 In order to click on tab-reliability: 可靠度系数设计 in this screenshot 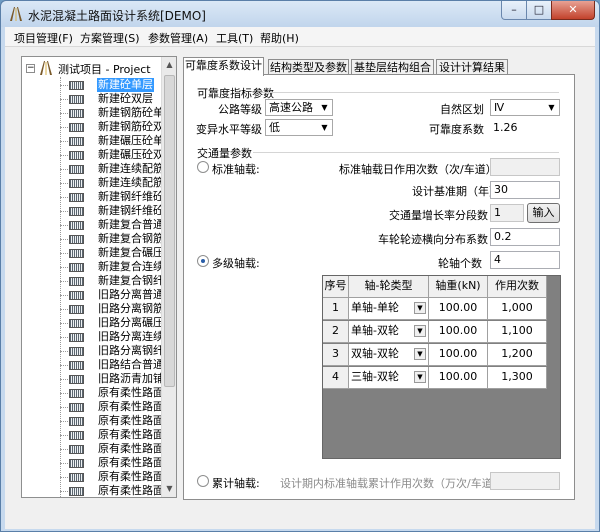, I will do `click(223, 66)`.